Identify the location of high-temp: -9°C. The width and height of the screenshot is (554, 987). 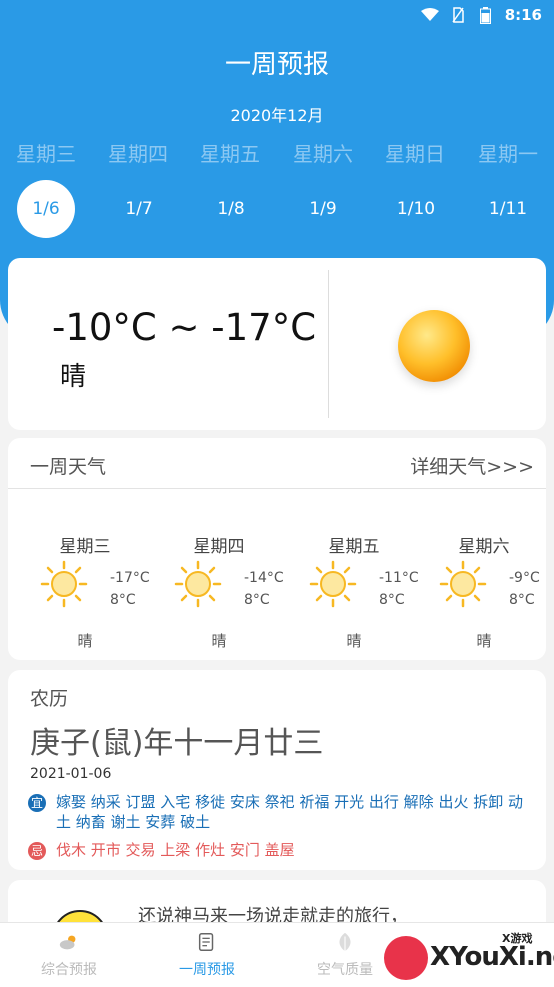
(524, 578).